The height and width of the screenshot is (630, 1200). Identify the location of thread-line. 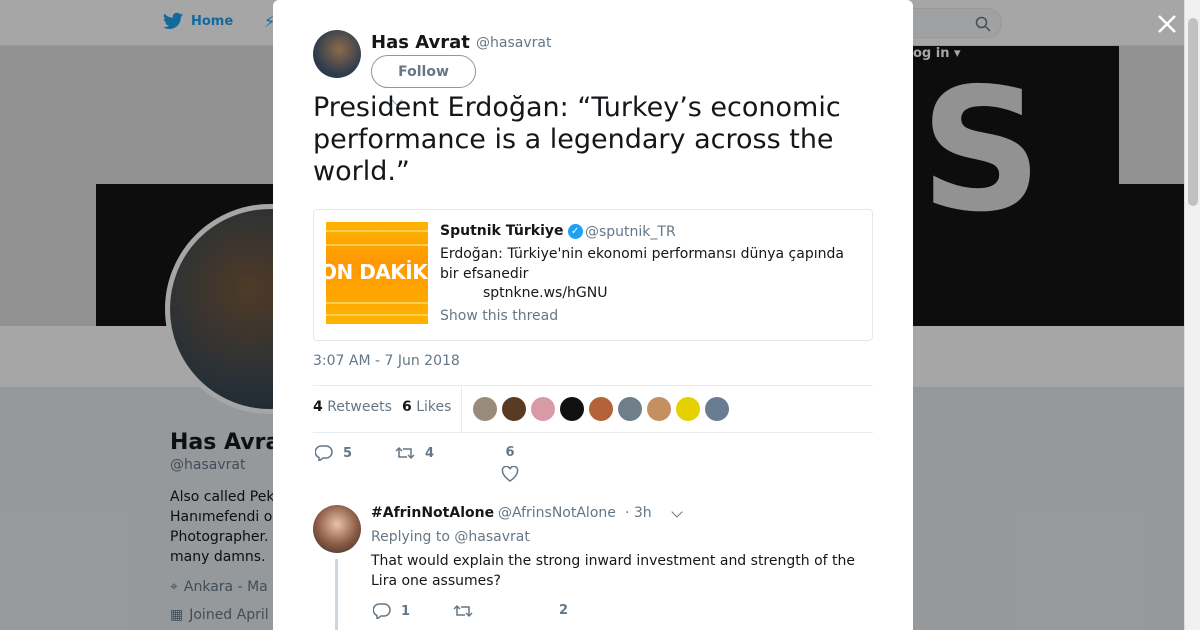
(336, 594).